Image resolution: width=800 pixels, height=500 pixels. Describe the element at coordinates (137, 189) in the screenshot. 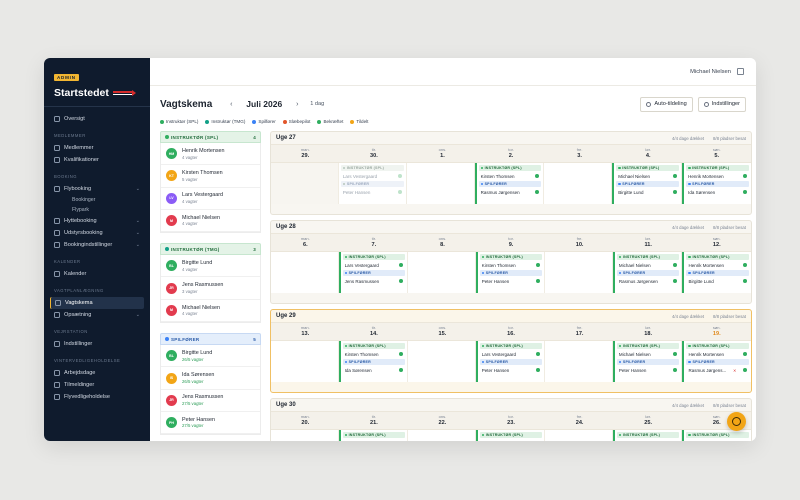

I see `chevron-down-icon: ⌄` at that location.